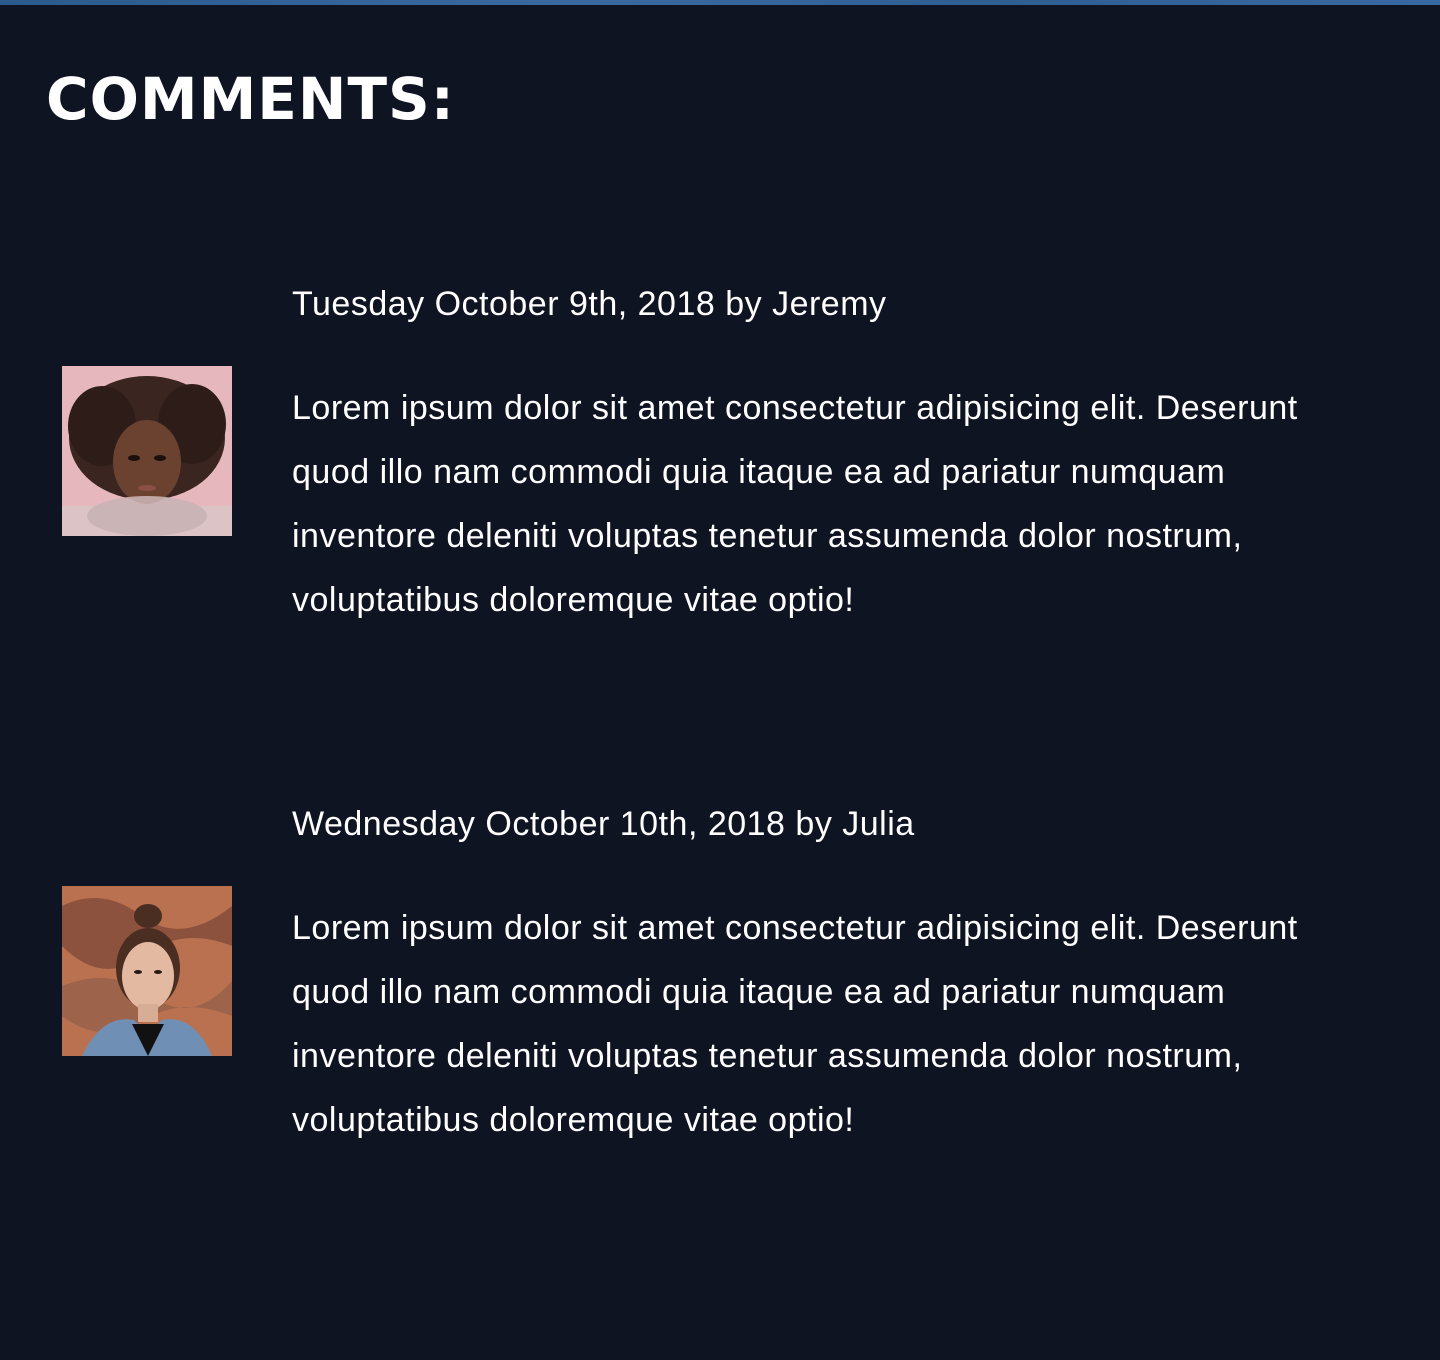 Image resolution: width=1440 pixels, height=1360 pixels. Describe the element at coordinates (603, 824) in the screenshot. I see `comment-meta: Wednesday October 10th, 2018 by Julia` at that location.